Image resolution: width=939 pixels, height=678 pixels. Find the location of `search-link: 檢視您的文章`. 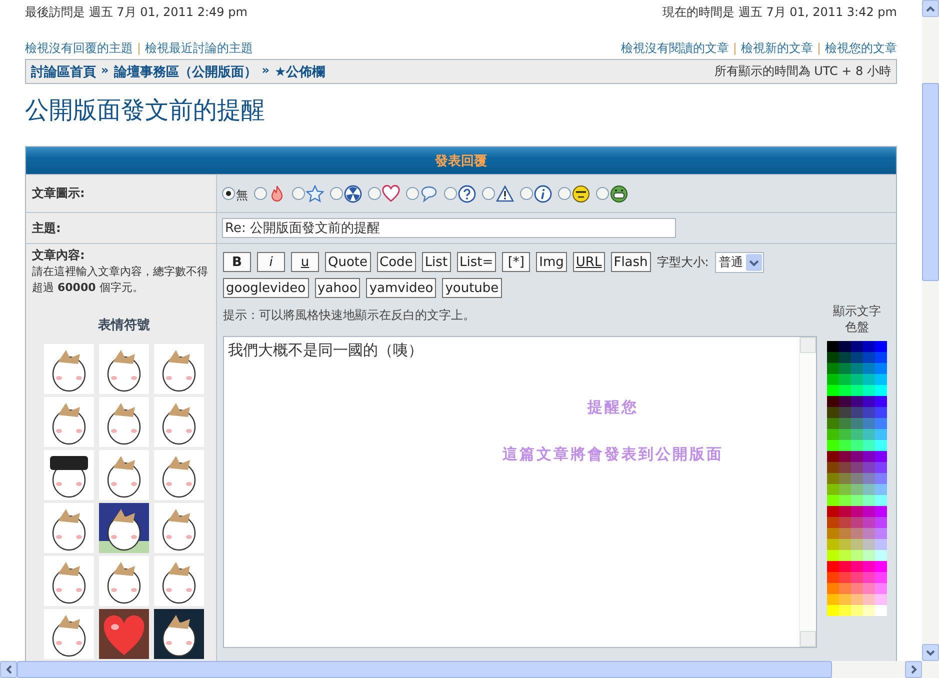

search-link: 檢視您的文章 is located at coordinates (861, 48).